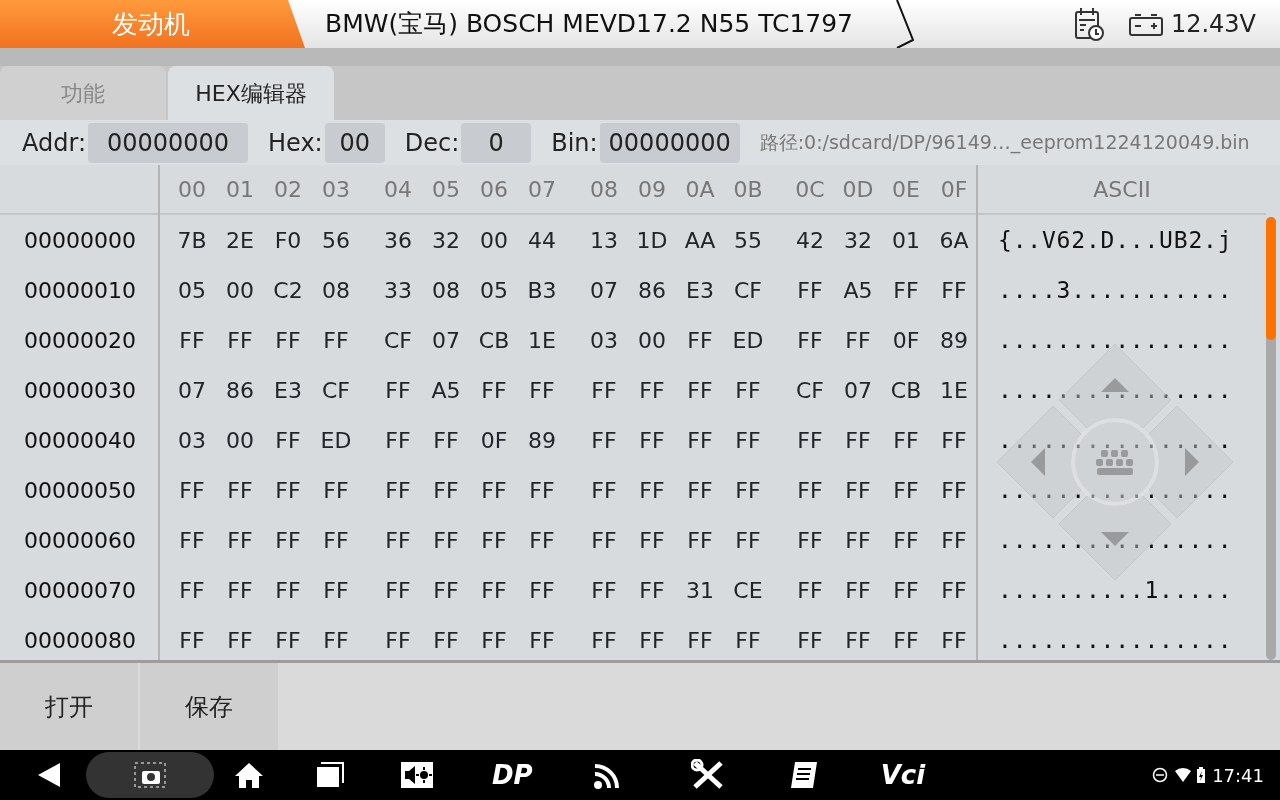 The height and width of the screenshot is (800, 1280). Describe the element at coordinates (336, 440) in the screenshot. I see `hex-cell-text: ED` at that location.